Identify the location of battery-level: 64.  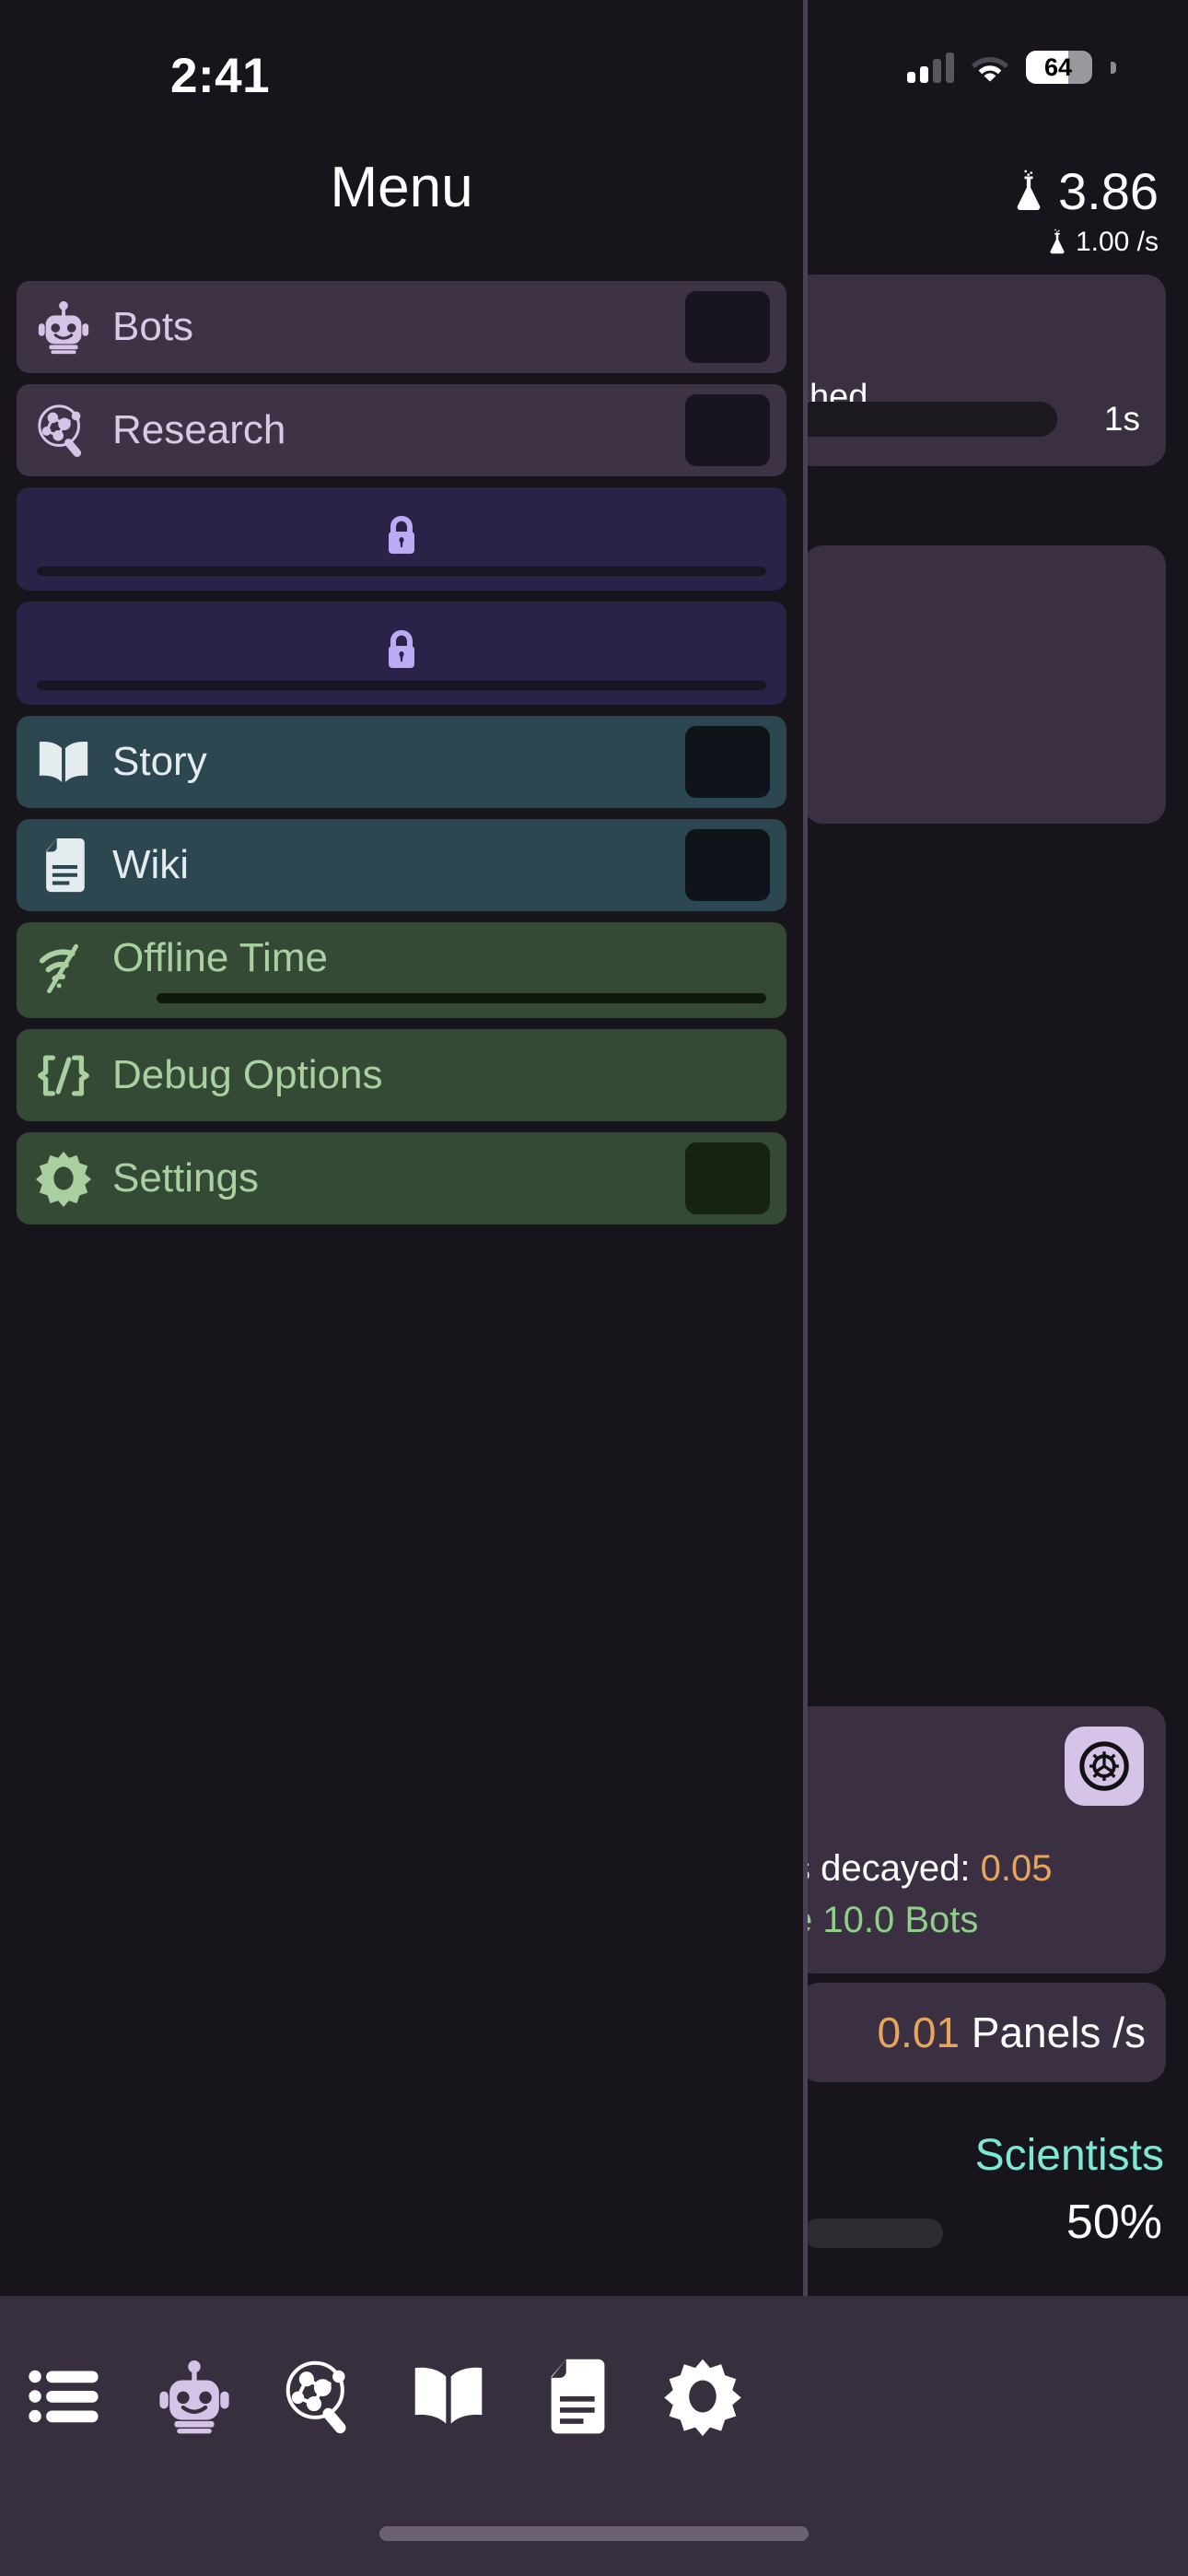
(1058, 67).